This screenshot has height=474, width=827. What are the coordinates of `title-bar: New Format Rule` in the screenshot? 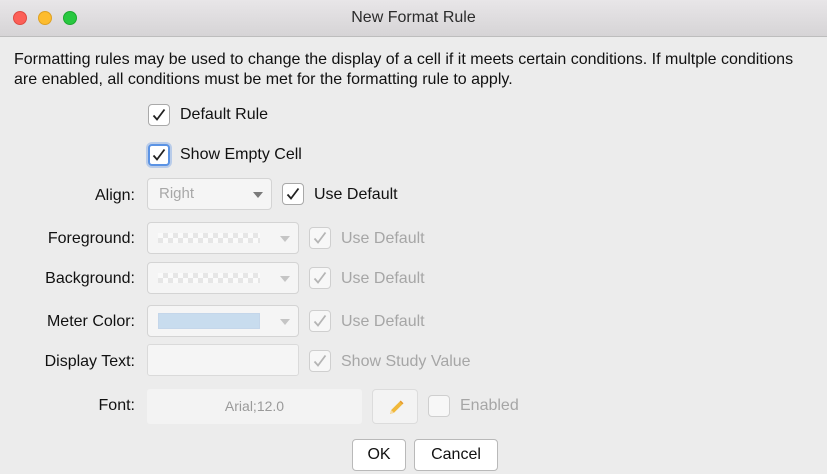 It's located at (413, 18).